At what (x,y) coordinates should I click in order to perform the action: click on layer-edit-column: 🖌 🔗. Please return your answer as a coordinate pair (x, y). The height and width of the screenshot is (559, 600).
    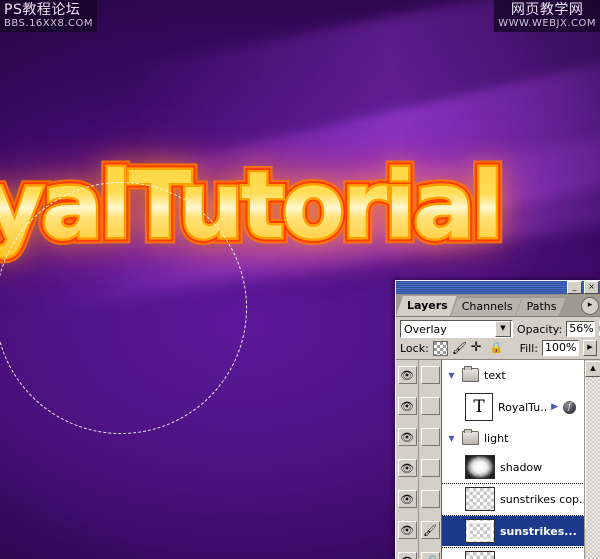
    Looking at the image, I should click on (430, 459).